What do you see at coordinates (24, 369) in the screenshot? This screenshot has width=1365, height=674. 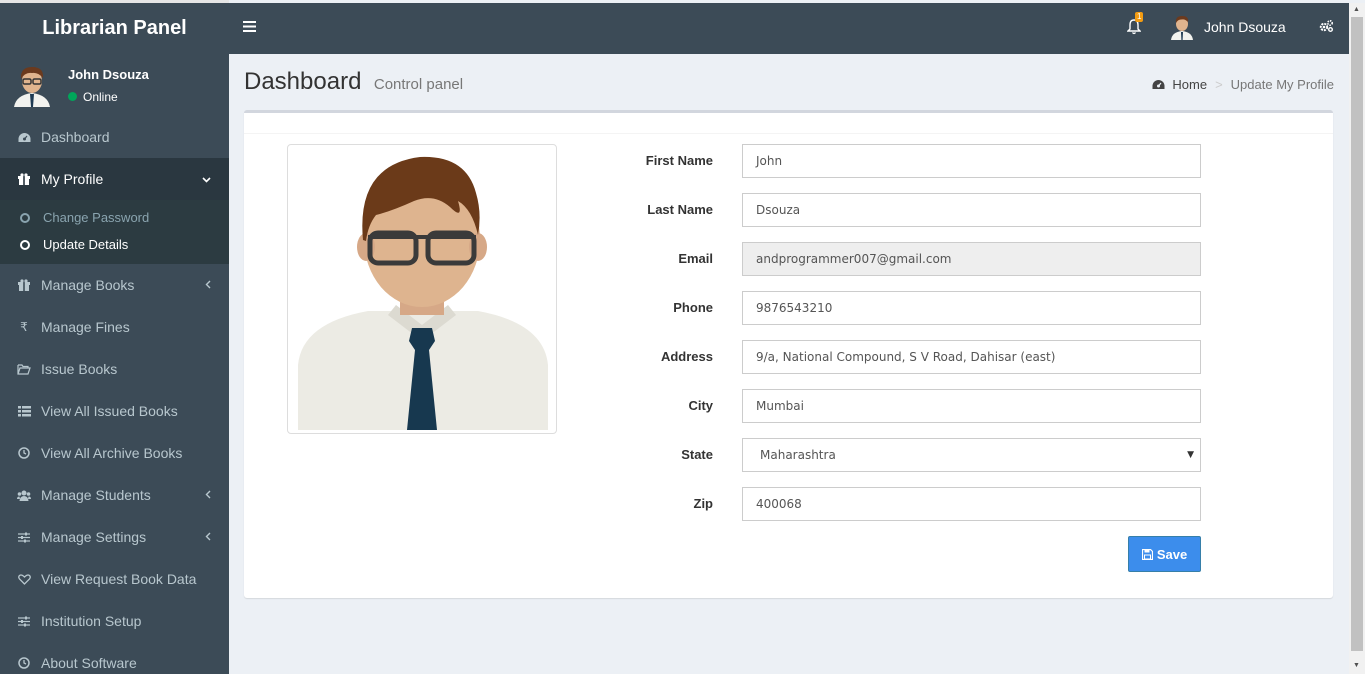 I see `folder-open-icon` at bounding box center [24, 369].